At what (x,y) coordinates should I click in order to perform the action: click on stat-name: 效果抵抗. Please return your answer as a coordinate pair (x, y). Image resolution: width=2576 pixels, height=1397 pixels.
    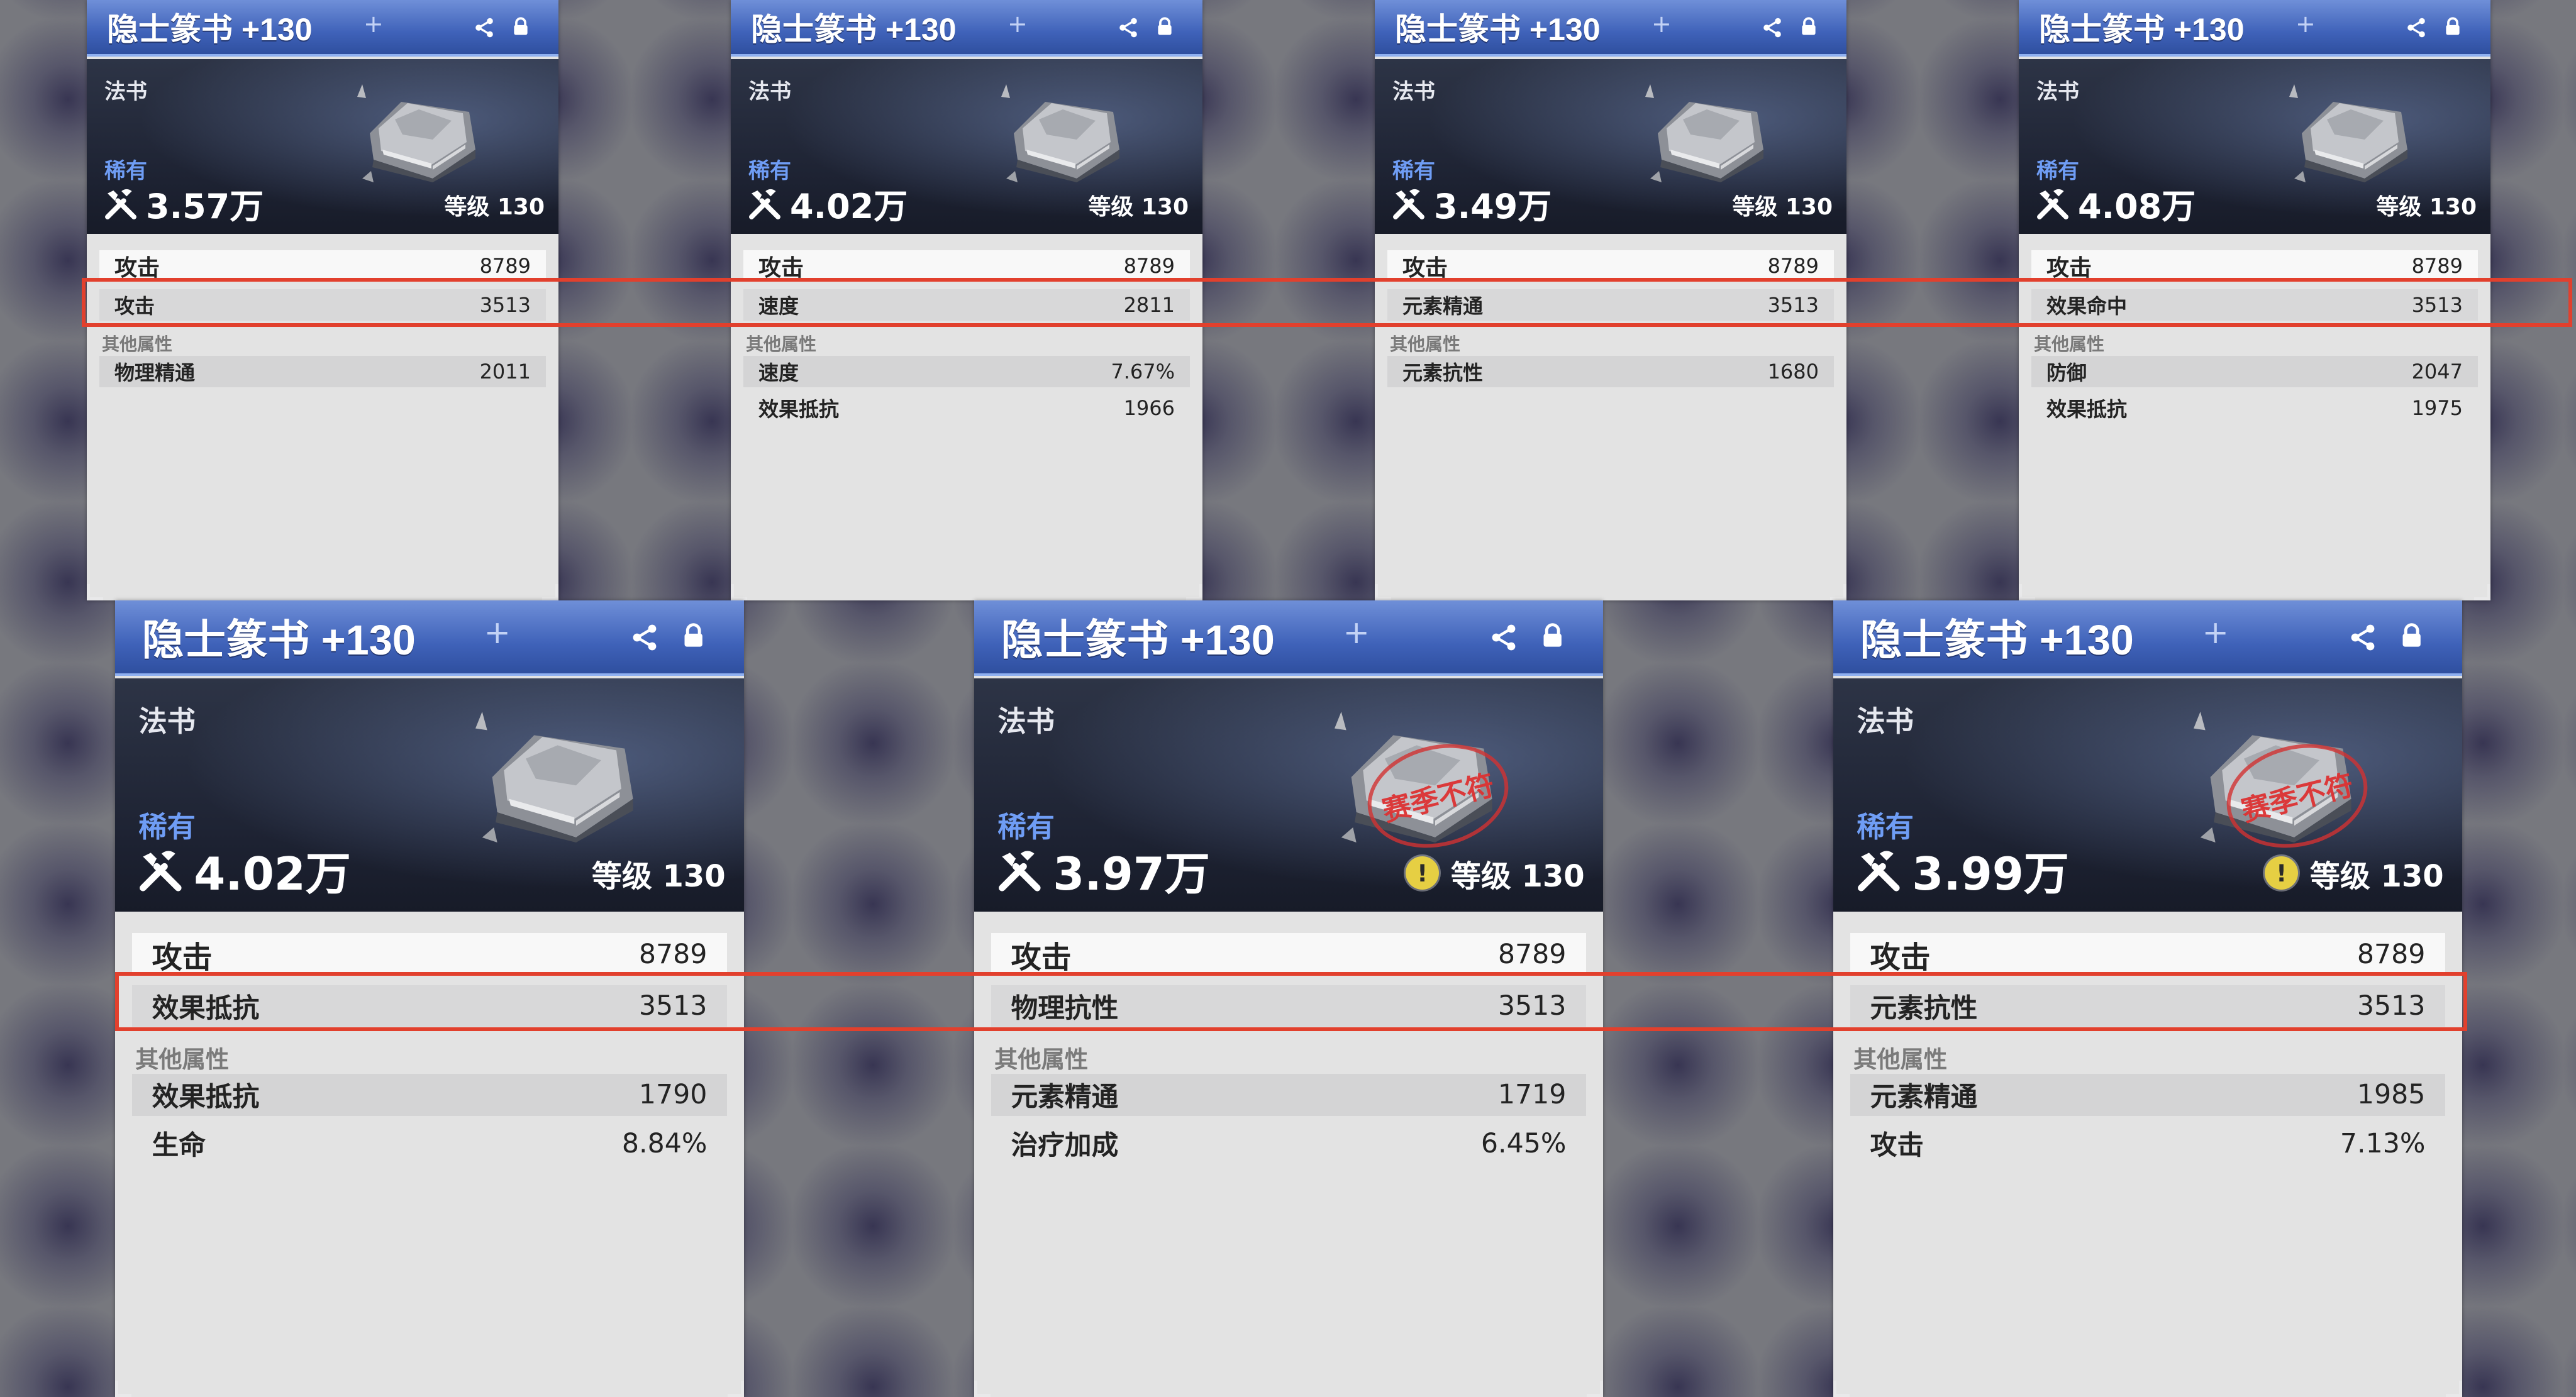
    Looking at the image, I should click on (799, 409).